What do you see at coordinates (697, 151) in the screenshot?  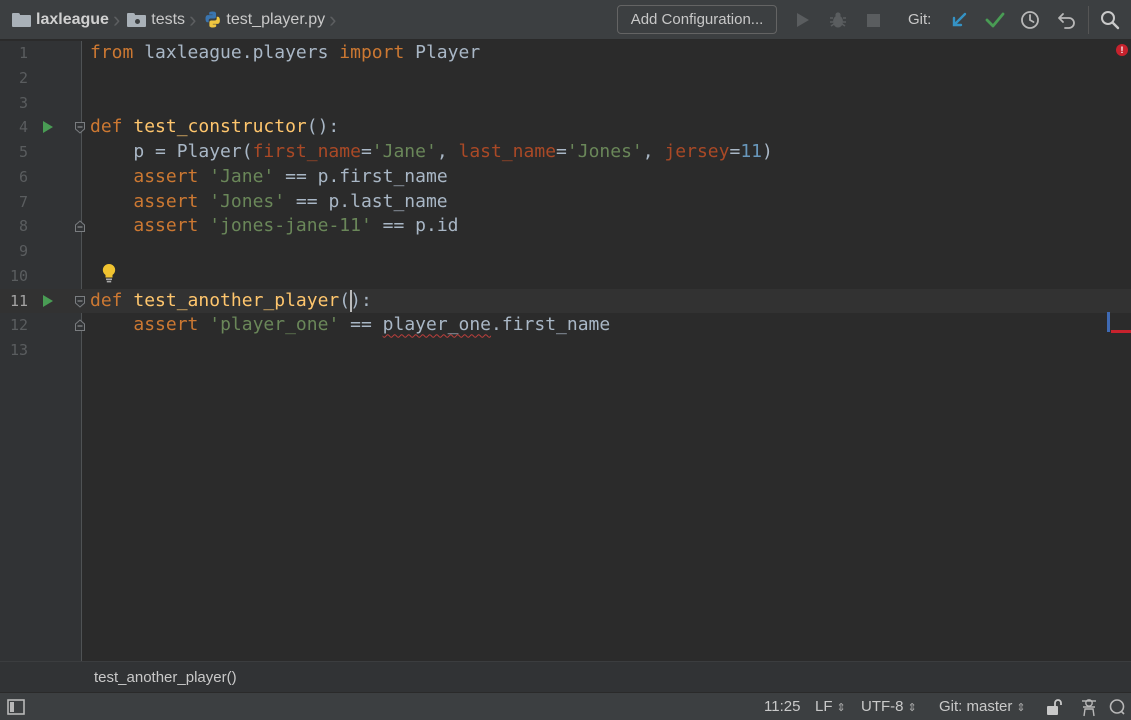 I see `code-token: jersey` at bounding box center [697, 151].